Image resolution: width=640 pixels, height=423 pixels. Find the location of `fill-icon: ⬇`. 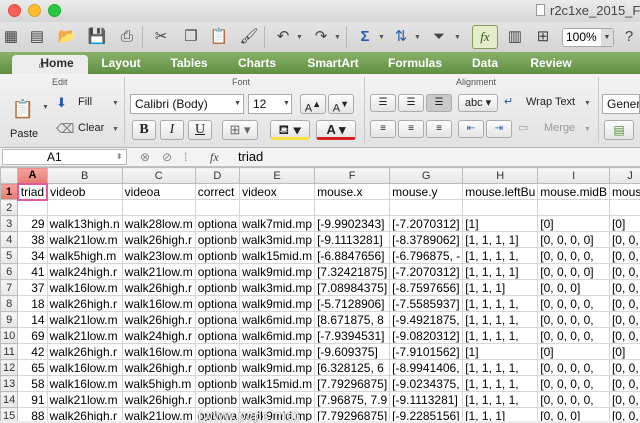

fill-icon: ⬇ is located at coordinates (61, 103).